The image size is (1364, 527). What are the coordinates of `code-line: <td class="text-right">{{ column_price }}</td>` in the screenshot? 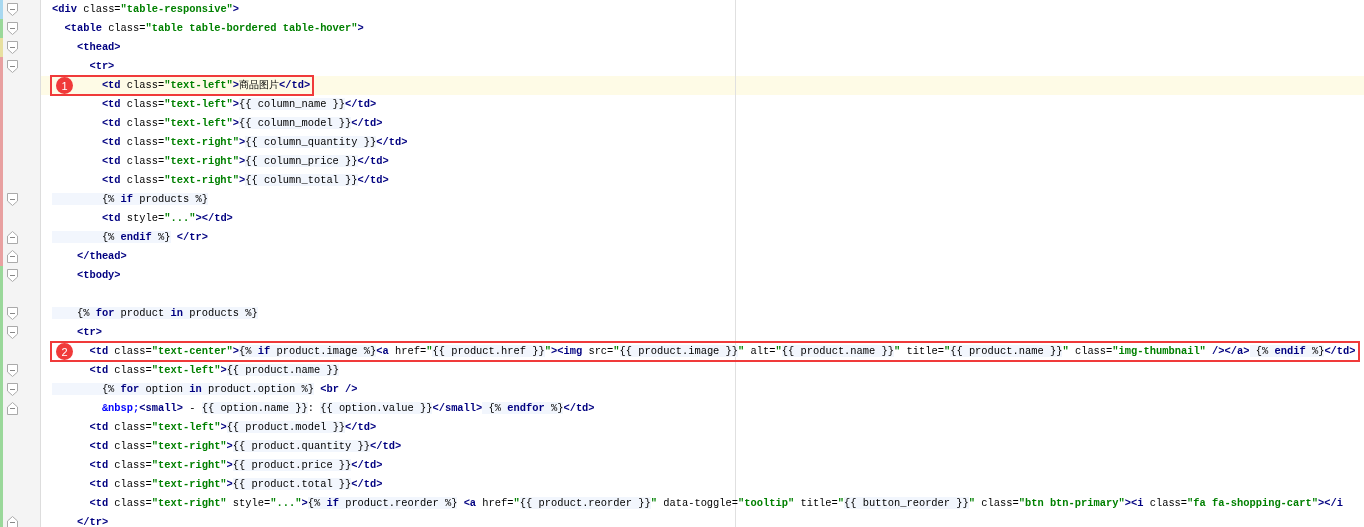 It's located at (245, 161).